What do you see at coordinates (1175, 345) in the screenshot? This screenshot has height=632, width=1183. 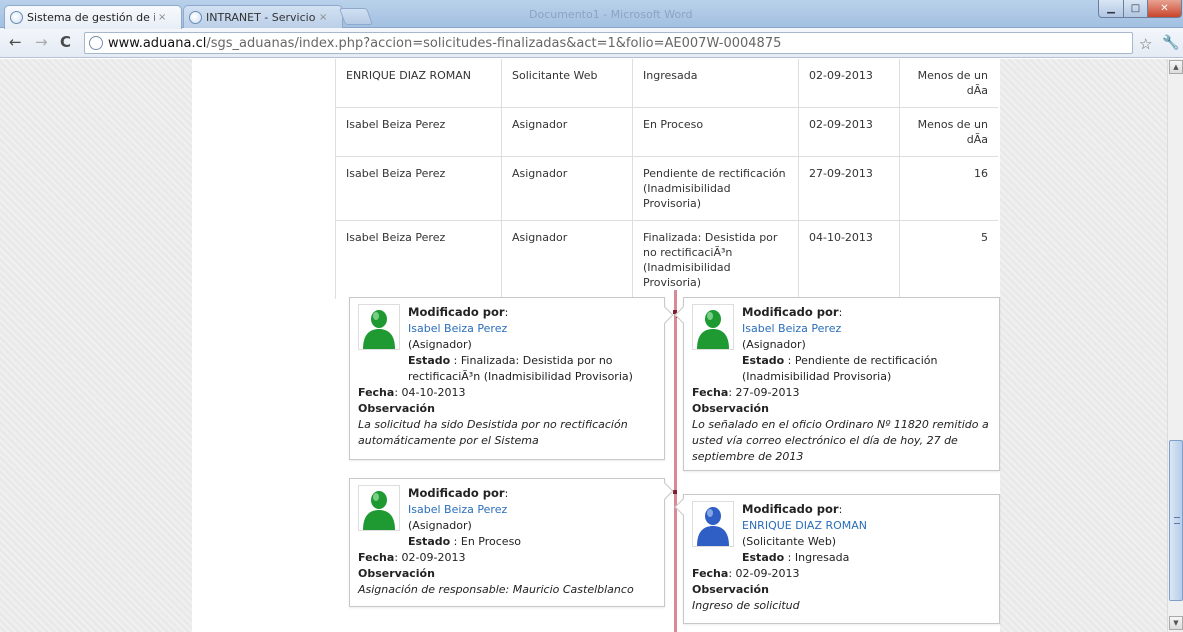 I see `vertical-scrollbar: ▲ ▼` at bounding box center [1175, 345].